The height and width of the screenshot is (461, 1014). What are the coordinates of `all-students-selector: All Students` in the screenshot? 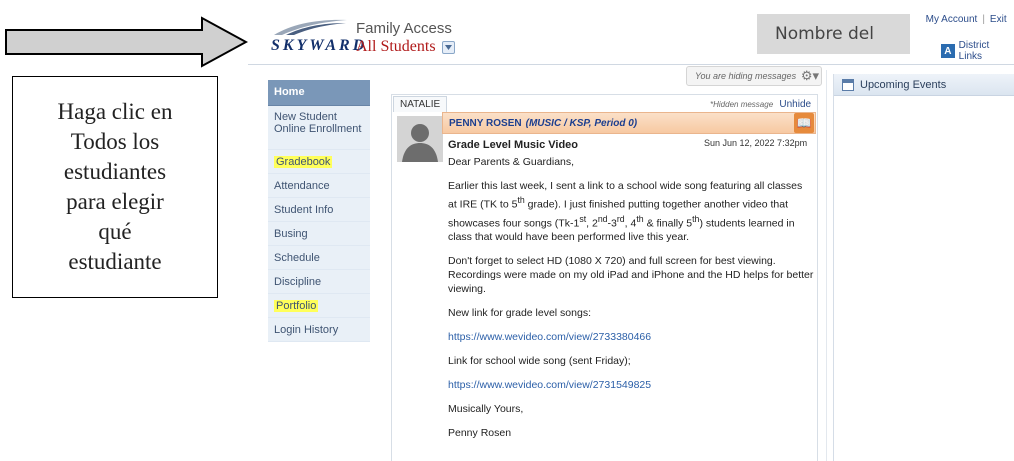 It's located at (405, 47).